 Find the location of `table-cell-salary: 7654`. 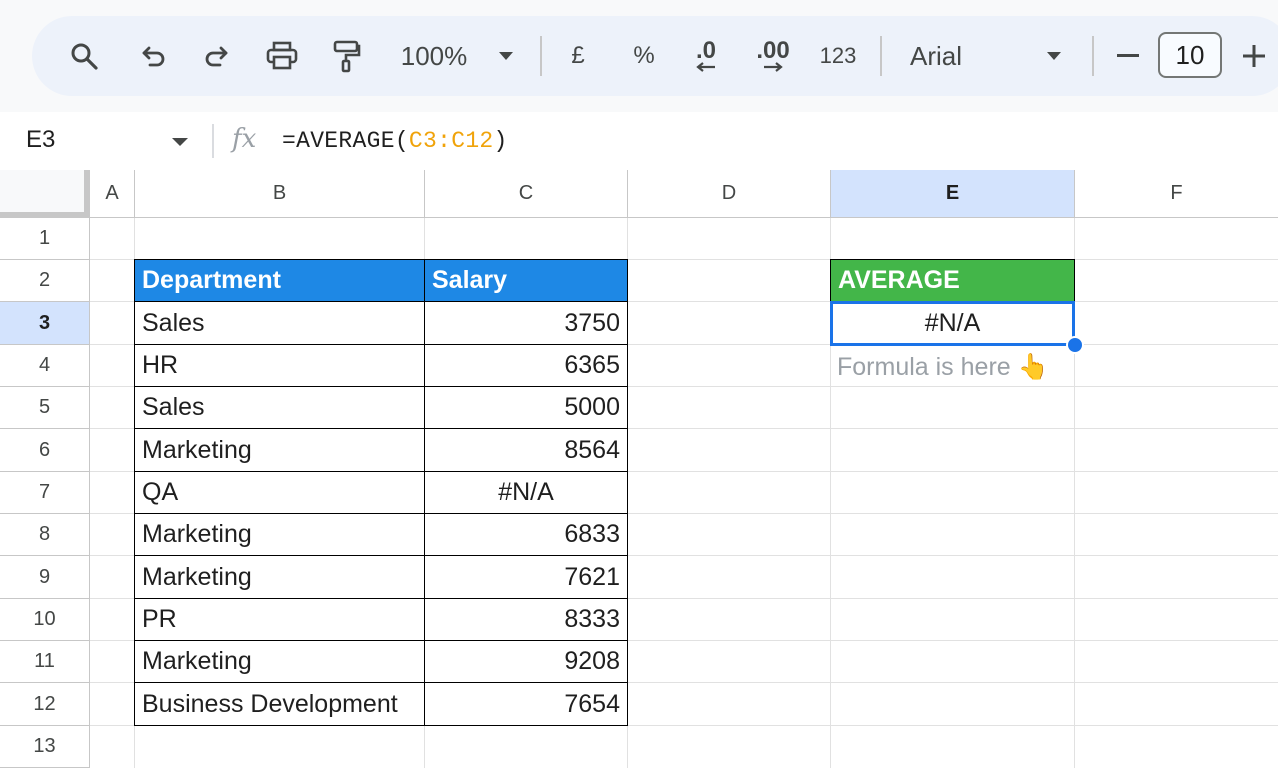

table-cell-salary: 7654 is located at coordinates (526, 704).